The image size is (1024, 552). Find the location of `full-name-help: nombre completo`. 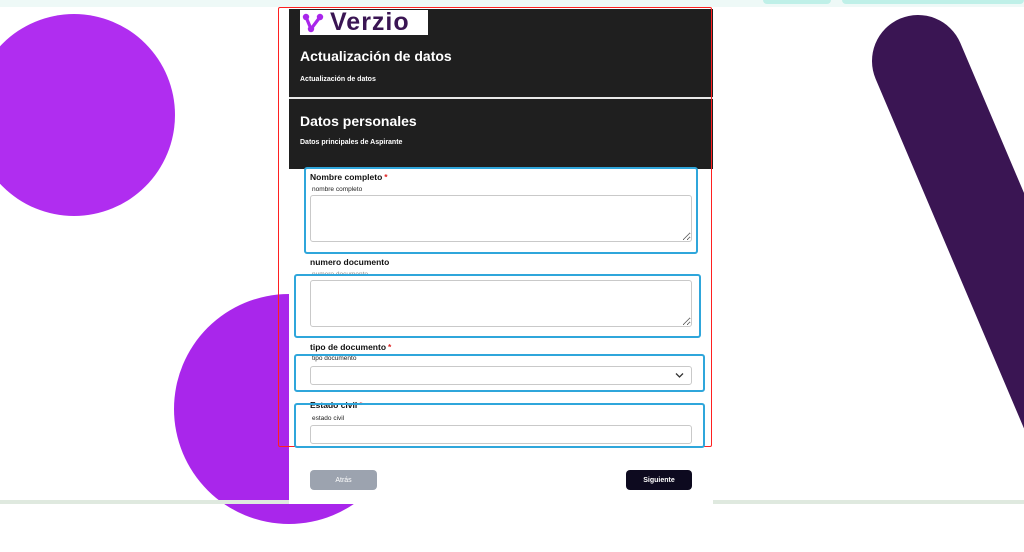

full-name-help: nombre completo is located at coordinates (337, 189).